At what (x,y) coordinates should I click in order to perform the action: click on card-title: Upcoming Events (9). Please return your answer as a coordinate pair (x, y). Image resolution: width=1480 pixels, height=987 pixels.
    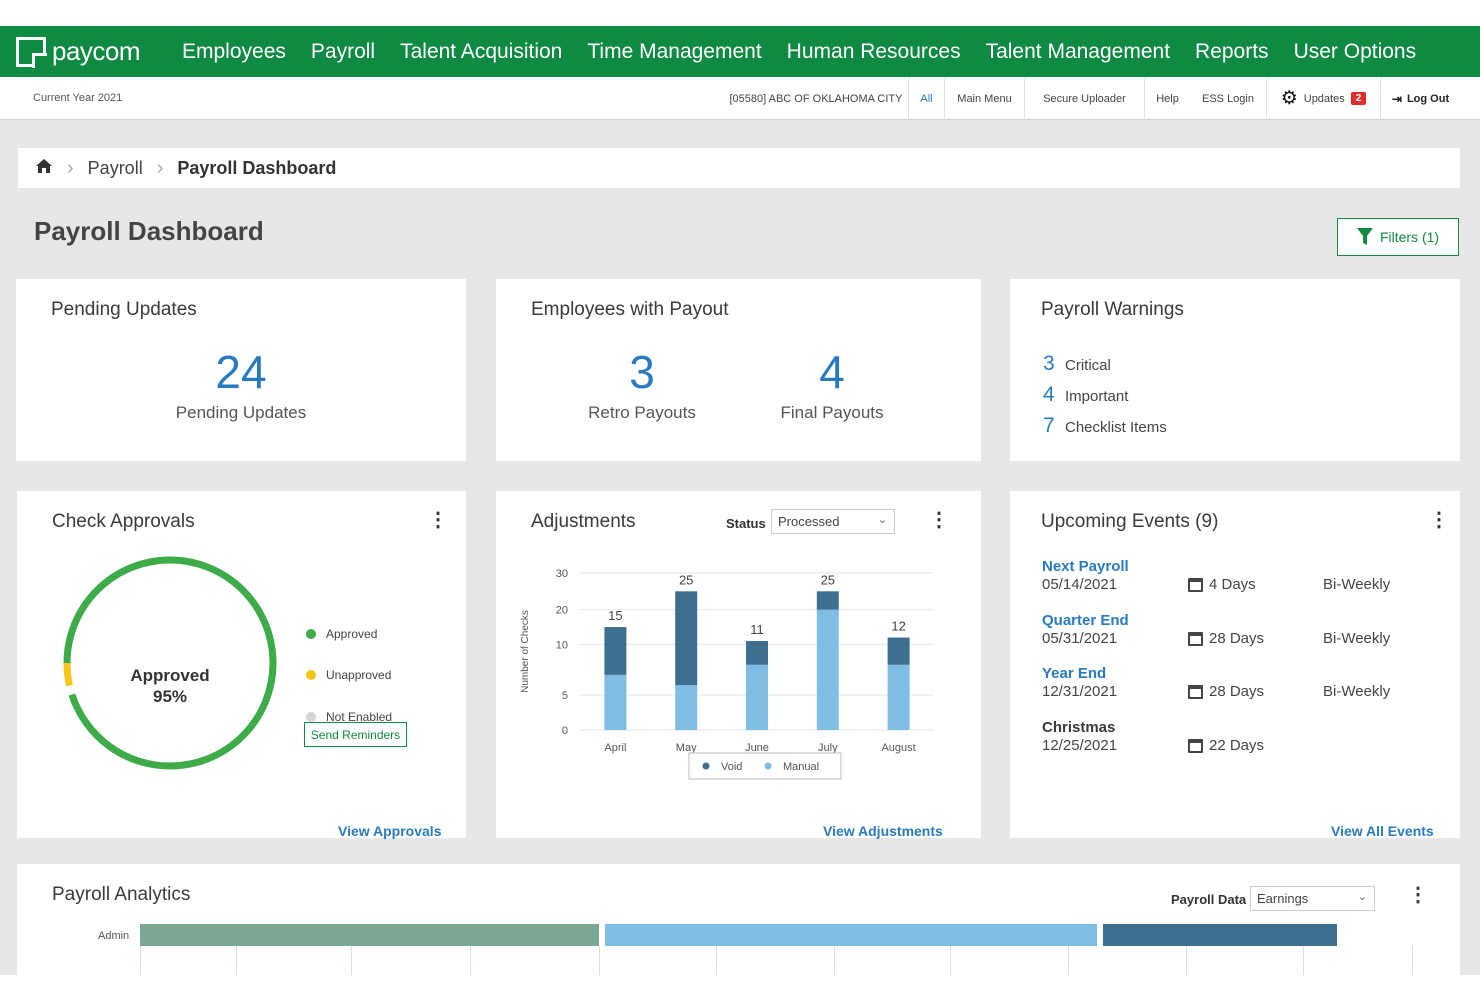
    Looking at the image, I should click on (1130, 521).